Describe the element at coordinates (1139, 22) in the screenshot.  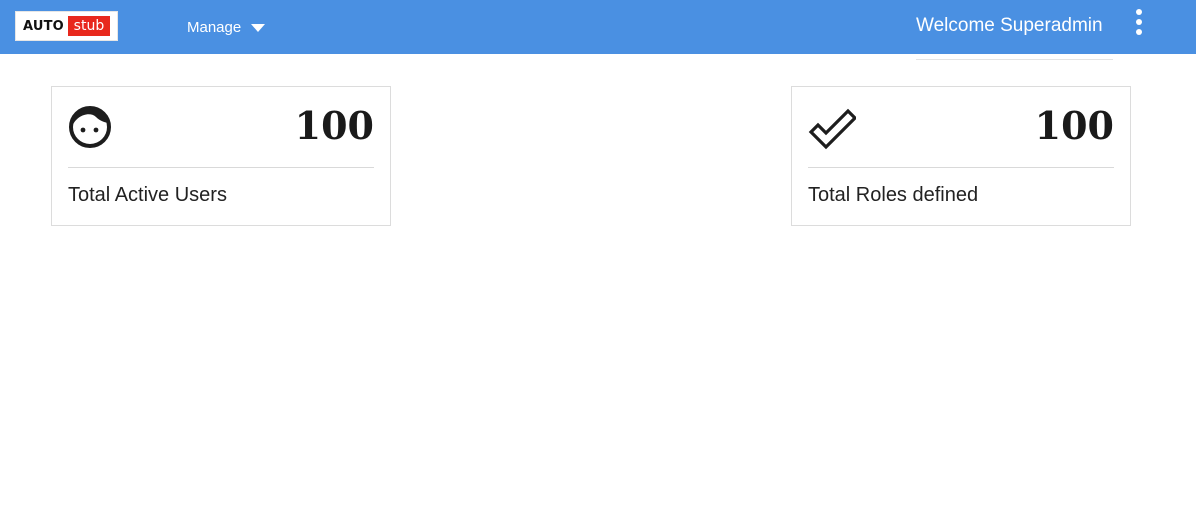
I see `kebab-menu-icon` at that location.